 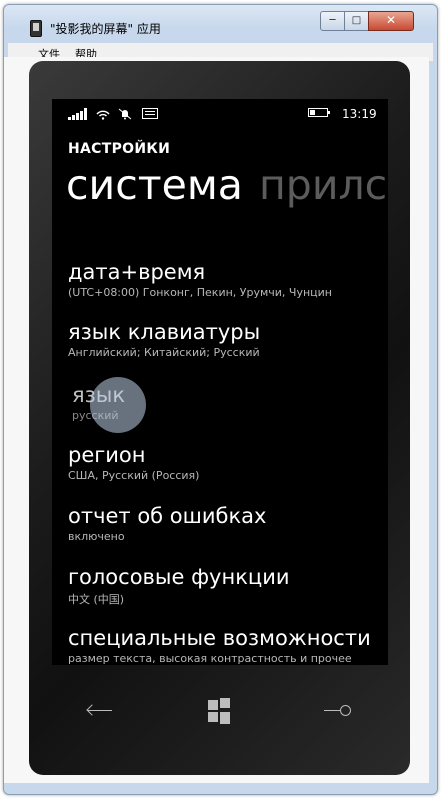 I want to click on start-icon, so click(x=223, y=712).